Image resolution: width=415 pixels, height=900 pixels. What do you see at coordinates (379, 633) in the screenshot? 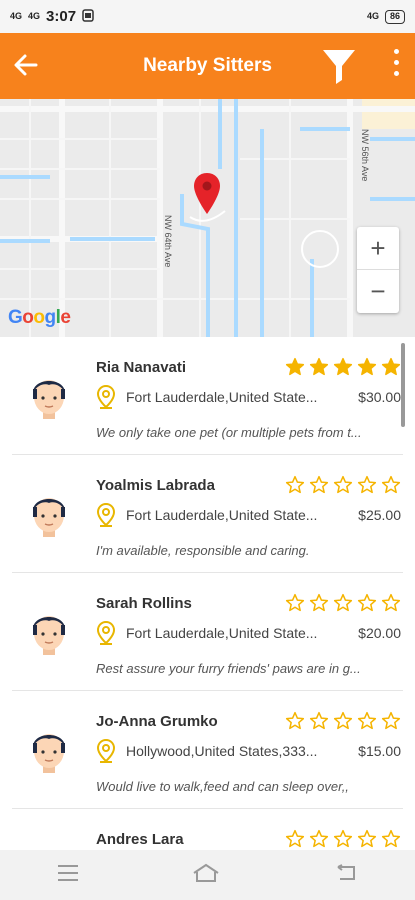
I see `sitter-price: $20.00` at bounding box center [379, 633].